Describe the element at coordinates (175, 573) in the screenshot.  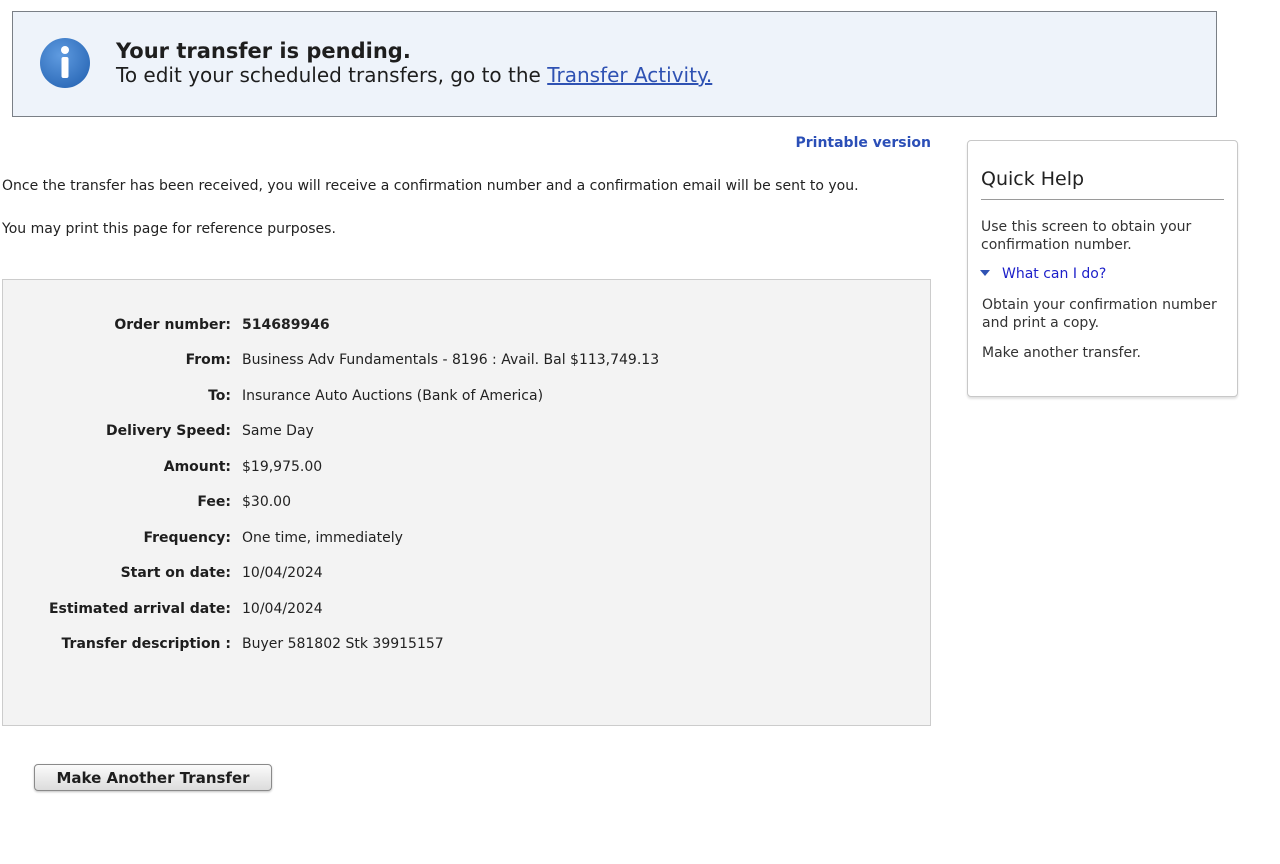
I see `detail-label: Start on date:` at that location.